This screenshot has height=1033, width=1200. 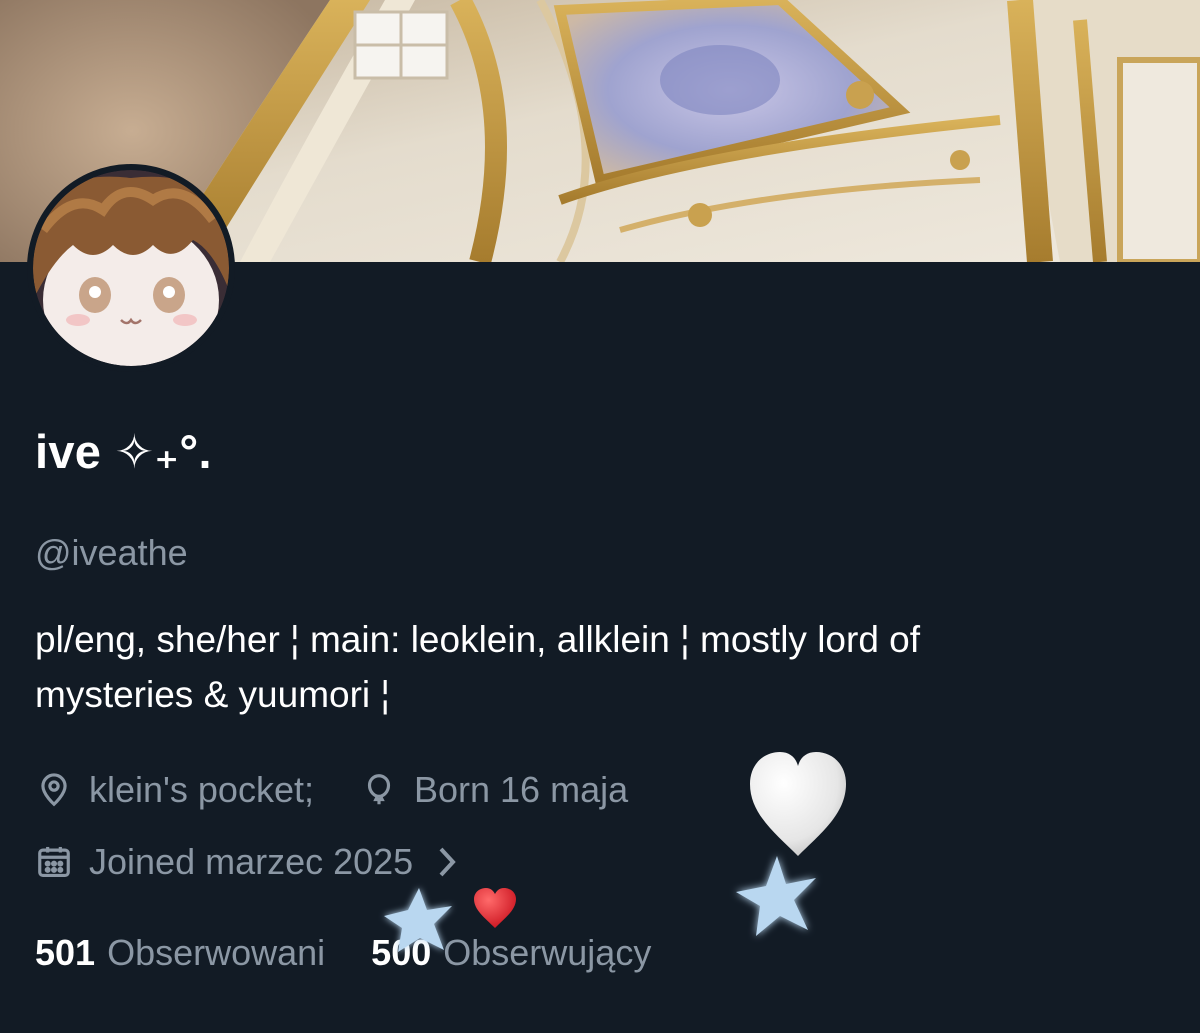 I want to click on following-count: 501, so click(x=65, y=952).